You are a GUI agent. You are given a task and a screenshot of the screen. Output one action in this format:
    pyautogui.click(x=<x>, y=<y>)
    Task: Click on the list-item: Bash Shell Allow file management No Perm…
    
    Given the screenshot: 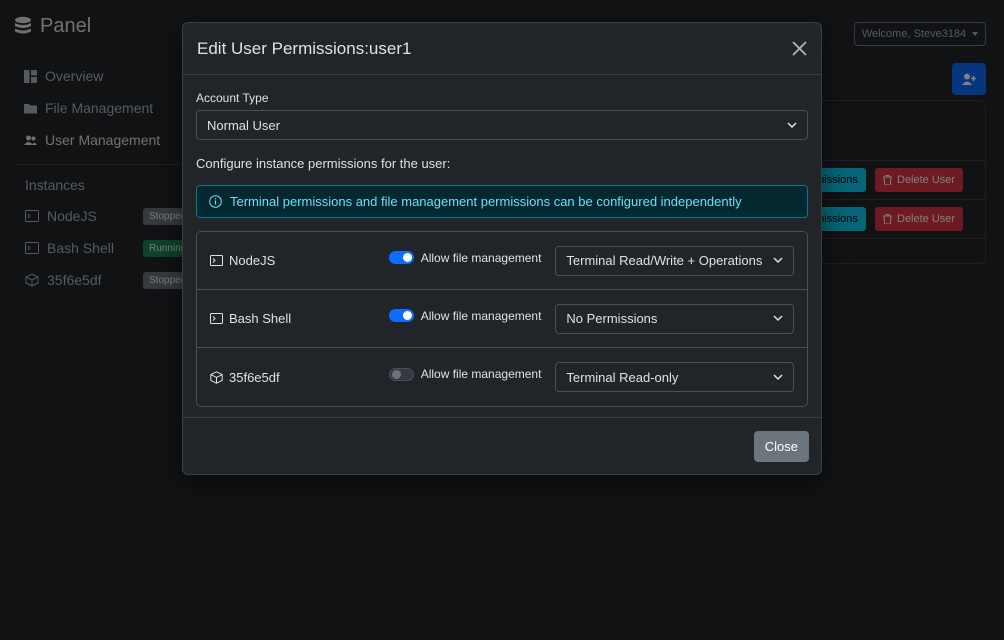 What is the action you would take?
    pyautogui.click(x=502, y=319)
    